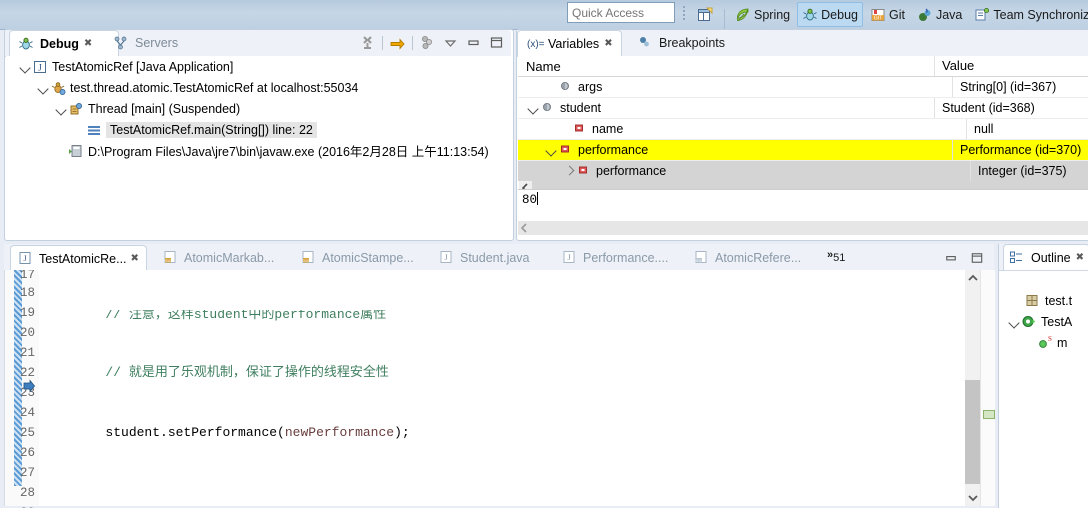 The image size is (1088, 508). I want to click on spring-leaf-icon, so click(743, 15).